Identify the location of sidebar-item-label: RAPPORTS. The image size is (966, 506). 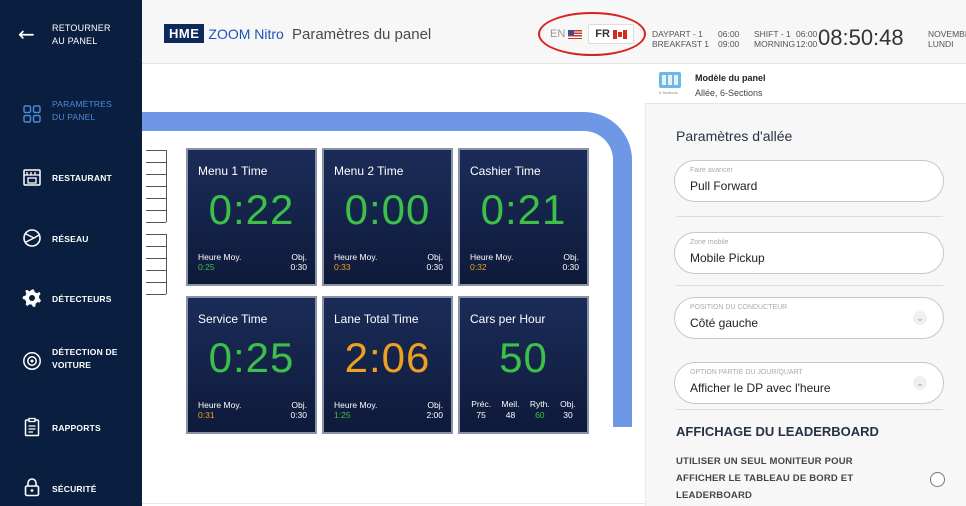
(76, 428).